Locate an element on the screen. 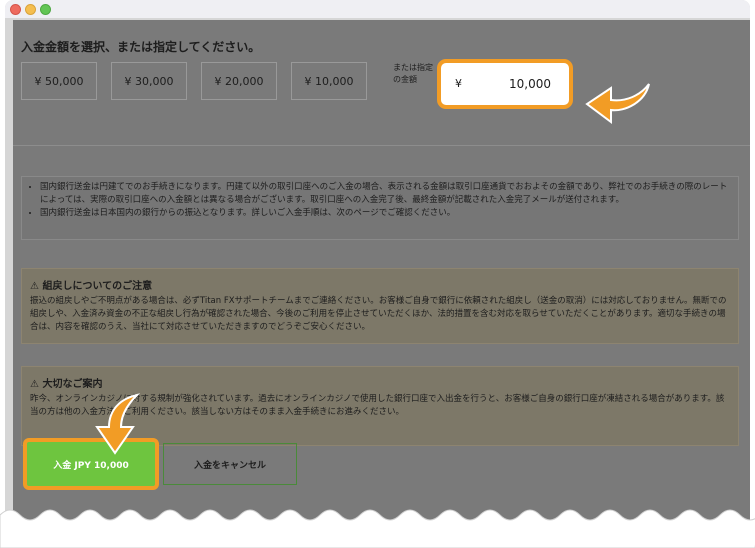  warning-title: ⚠ 組戻しについてのご注意 is located at coordinates (91, 286).